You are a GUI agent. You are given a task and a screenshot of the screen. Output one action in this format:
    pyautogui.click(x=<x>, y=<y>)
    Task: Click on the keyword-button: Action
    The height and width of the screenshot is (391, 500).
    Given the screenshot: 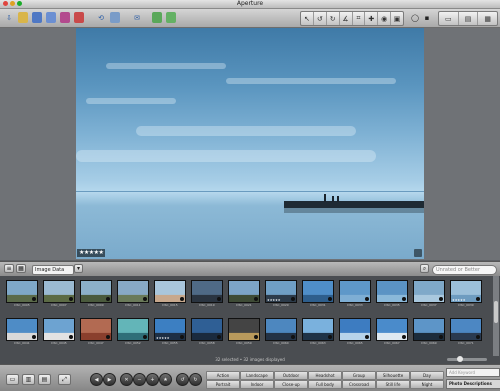 What is the action you would take?
    pyautogui.click(x=223, y=375)
    